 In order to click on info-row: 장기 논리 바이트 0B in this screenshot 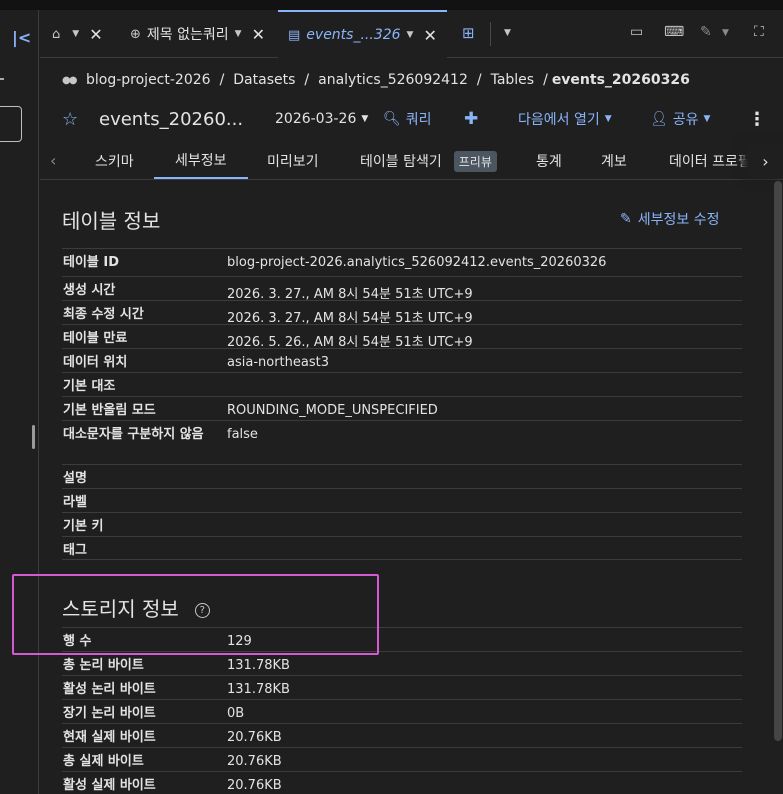, I will do `click(402, 711)`.